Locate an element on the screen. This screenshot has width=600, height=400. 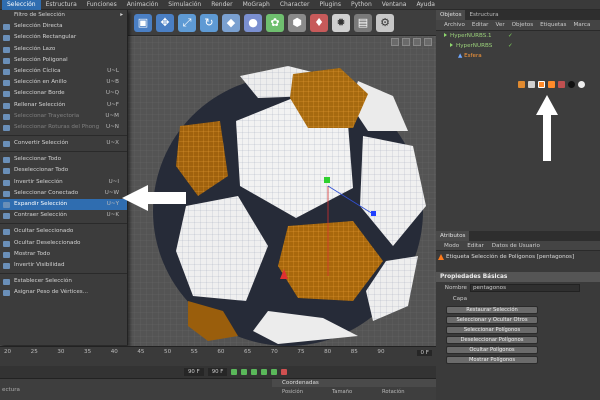
position-col: Posición is located at coordinates (293, 392).